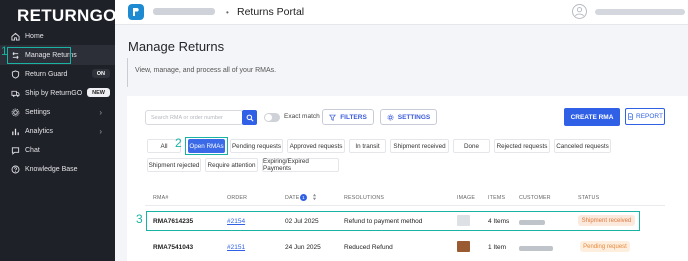  What do you see at coordinates (194, 117) in the screenshot?
I see `search-input: Search RMA or order number` at bounding box center [194, 117].